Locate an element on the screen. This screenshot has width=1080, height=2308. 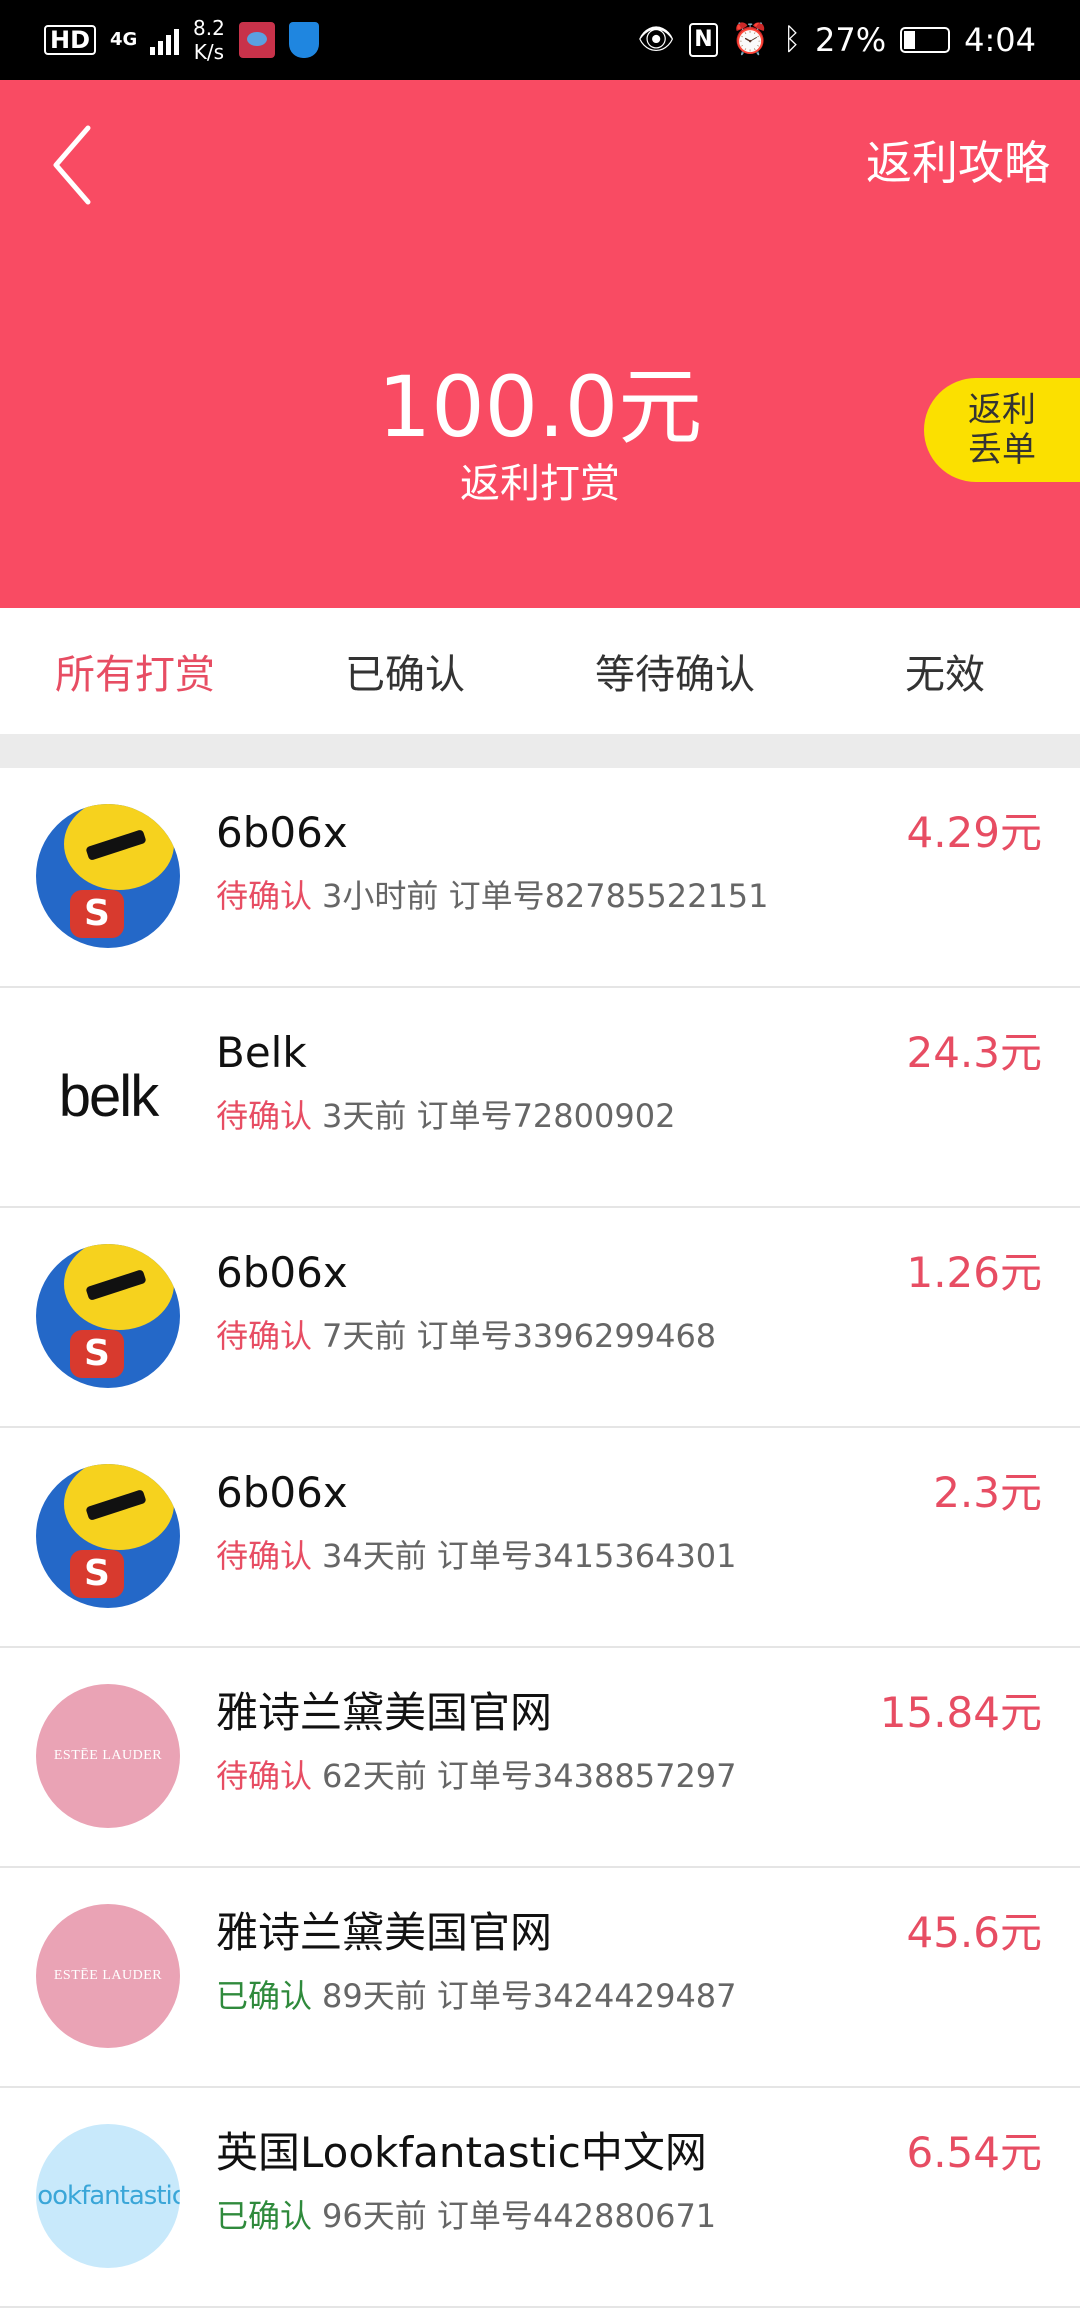
alarm-icon: ⏰ is located at coordinates (750, 39).